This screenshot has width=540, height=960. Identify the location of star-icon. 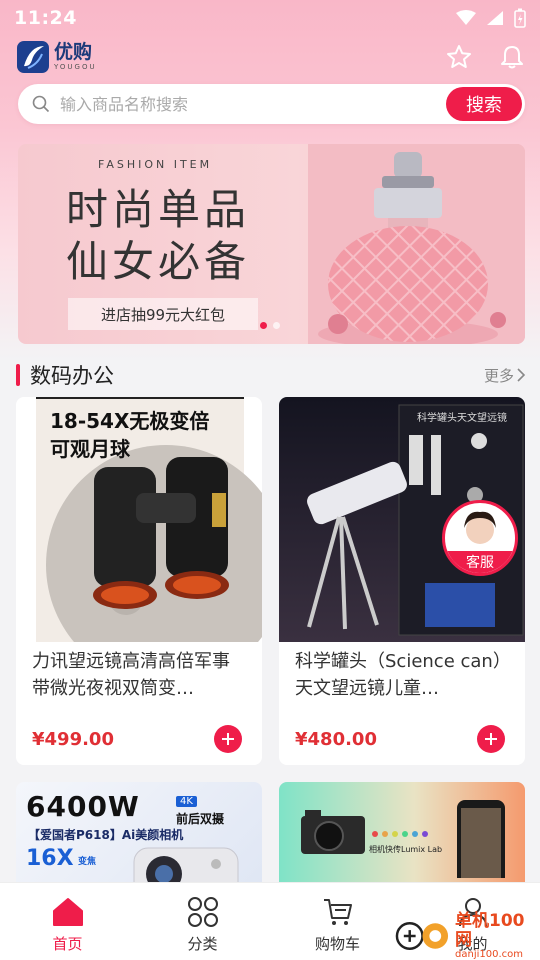
(459, 57).